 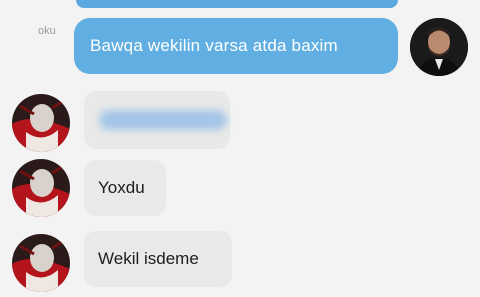 I want to click on user-avatar, so click(x=439, y=47).